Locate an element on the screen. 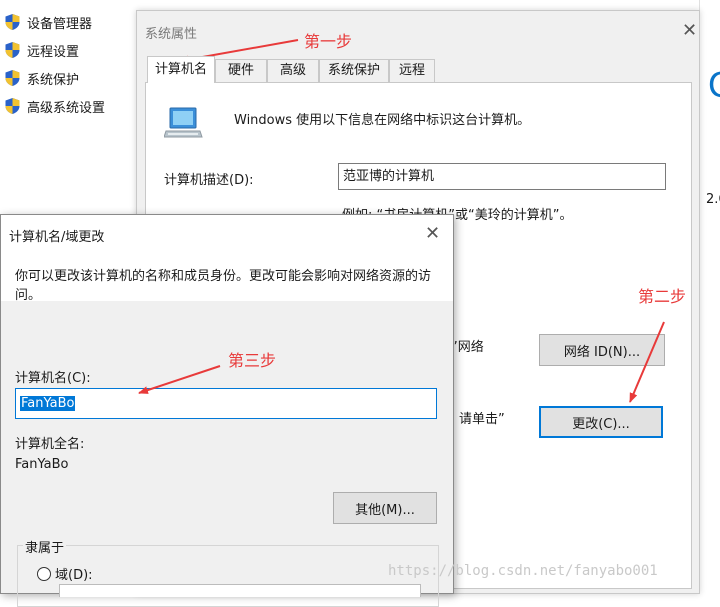 Image resolution: width=720 pixels, height=607 pixels. step1-annotation: 第一步 is located at coordinates (328, 41).